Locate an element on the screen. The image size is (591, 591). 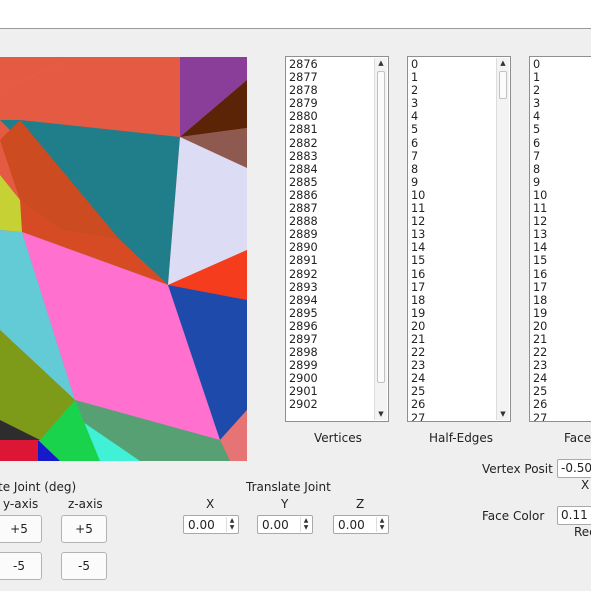
list-item: 2899 is located at coordinates (303, 365).